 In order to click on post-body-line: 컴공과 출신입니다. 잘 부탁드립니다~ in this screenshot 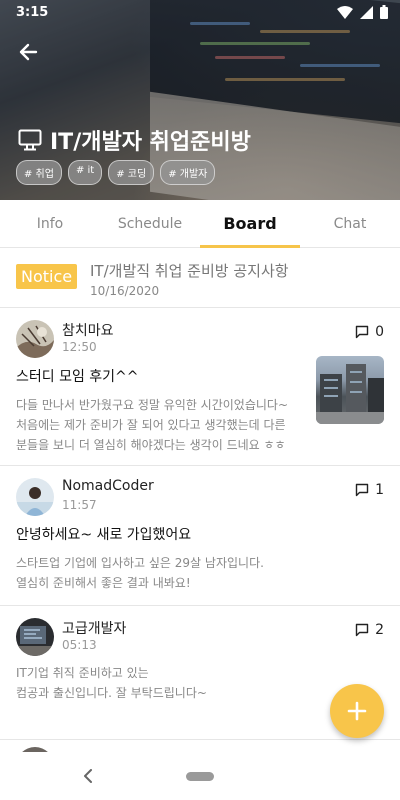, I will do `click(111, 693)`.